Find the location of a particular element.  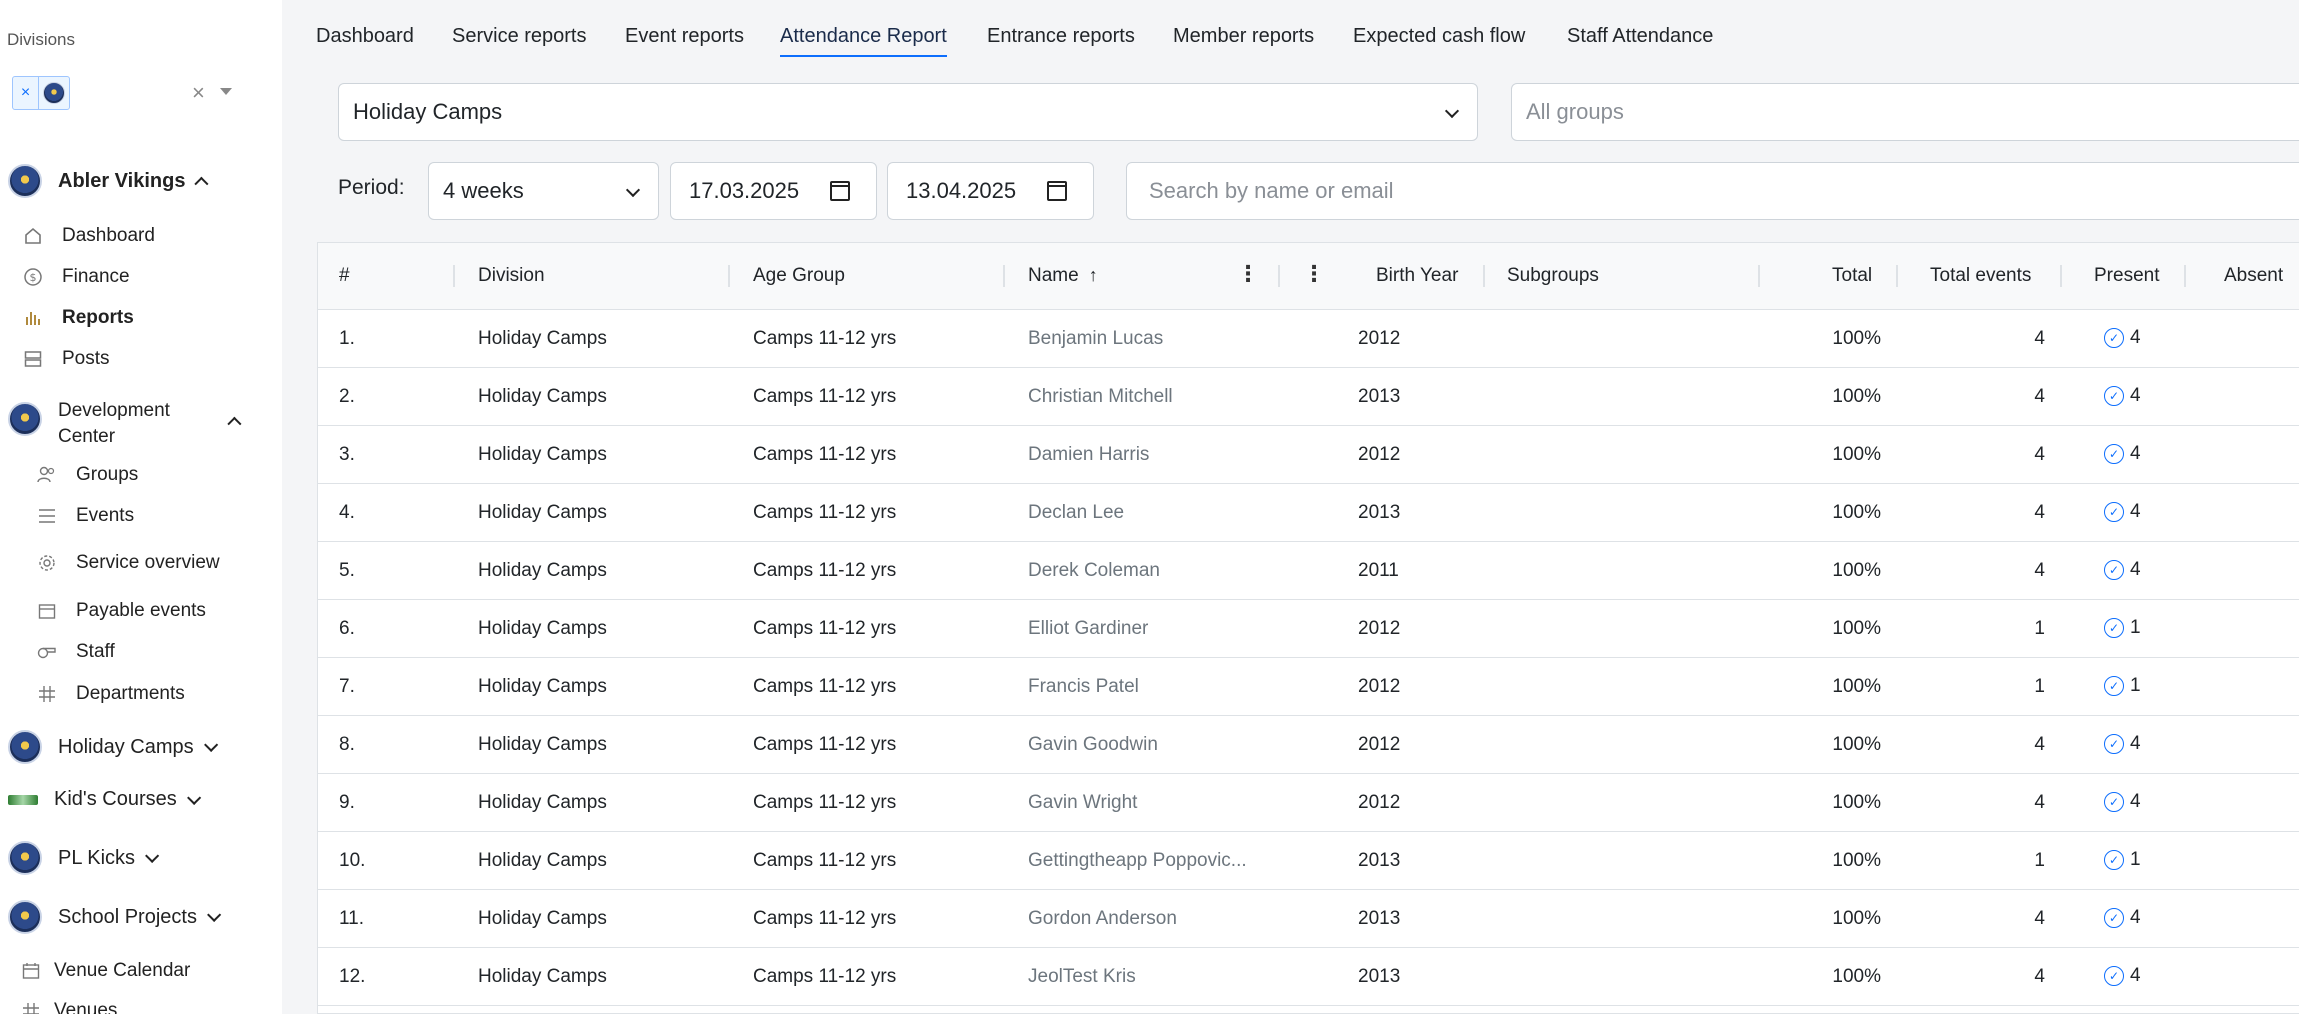

sidebar-item-payable-events: Payable events is located at coordinates (121, 611).